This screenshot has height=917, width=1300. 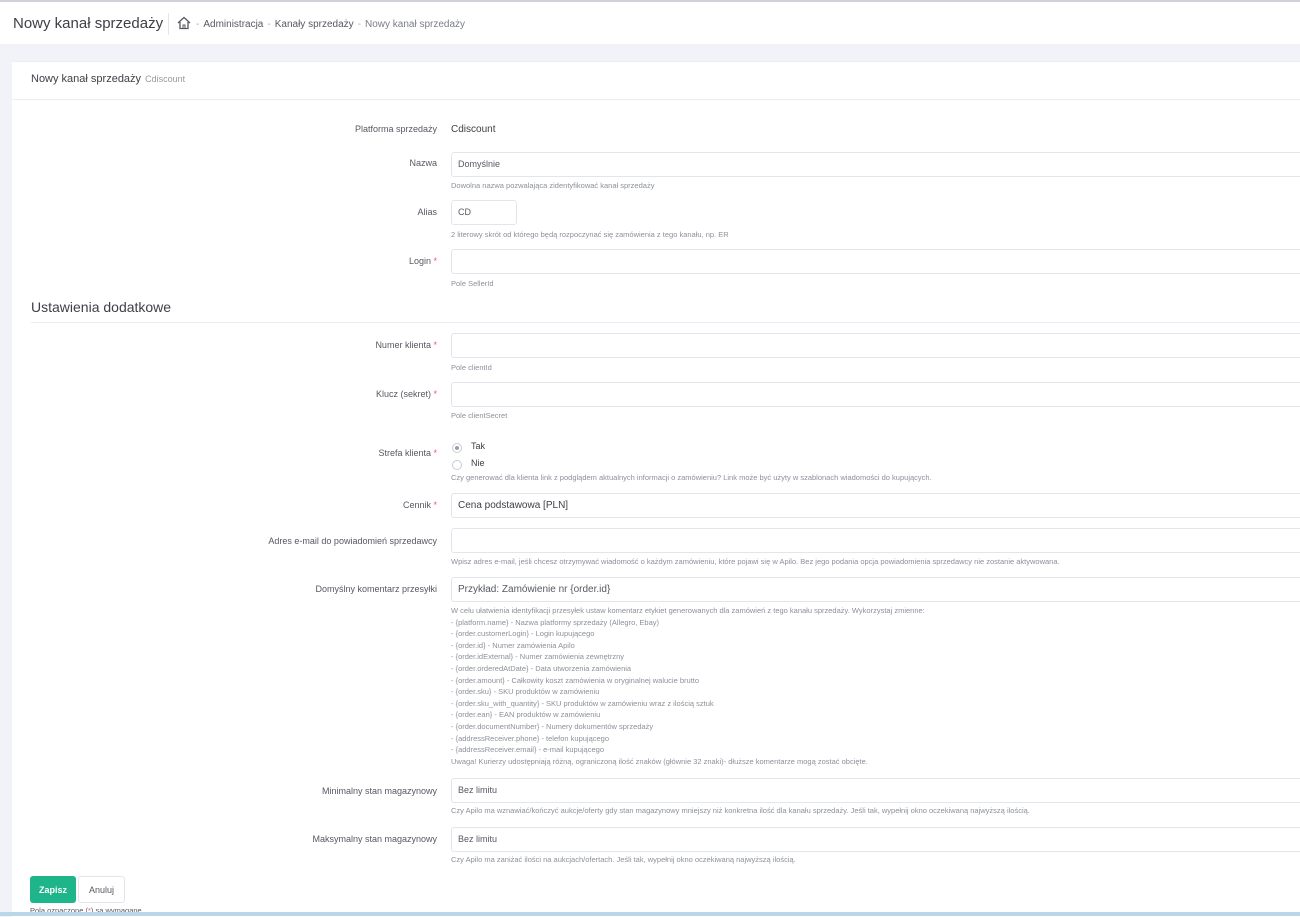 What do you see at coordinates (165, 79) in the screenshot?
I see `card-subtitle: Cdiscount` at bounding box center [165, 79].